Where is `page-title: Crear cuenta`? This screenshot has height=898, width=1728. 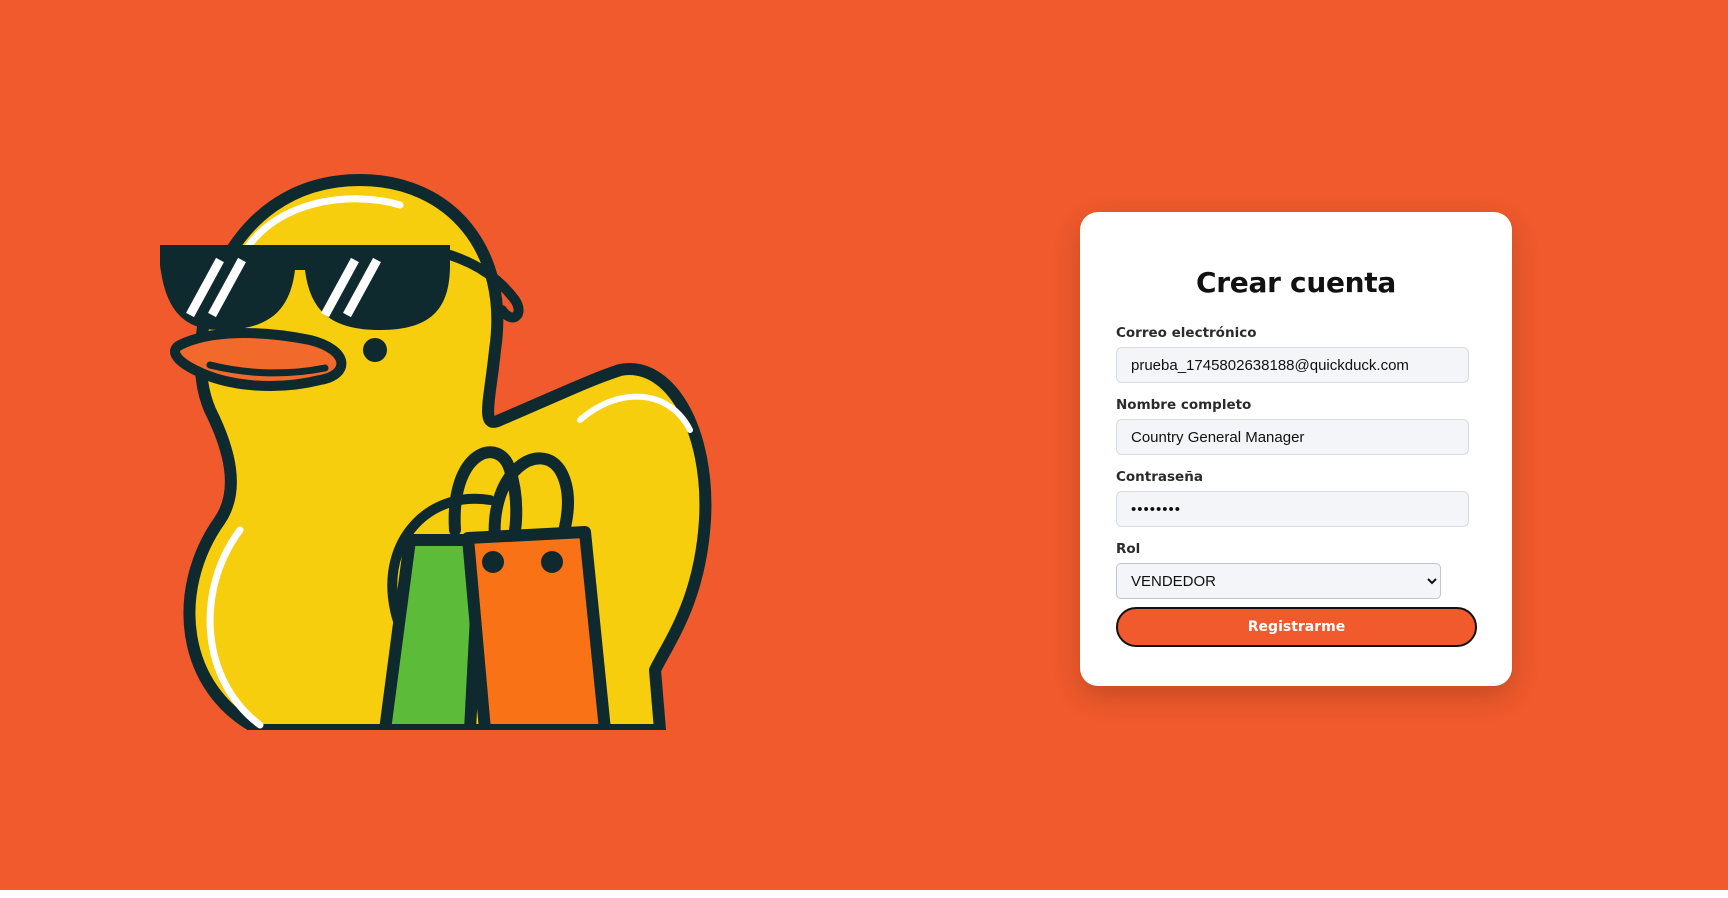 page-title: Crear cuenta is located at coordinates (1296, 282).